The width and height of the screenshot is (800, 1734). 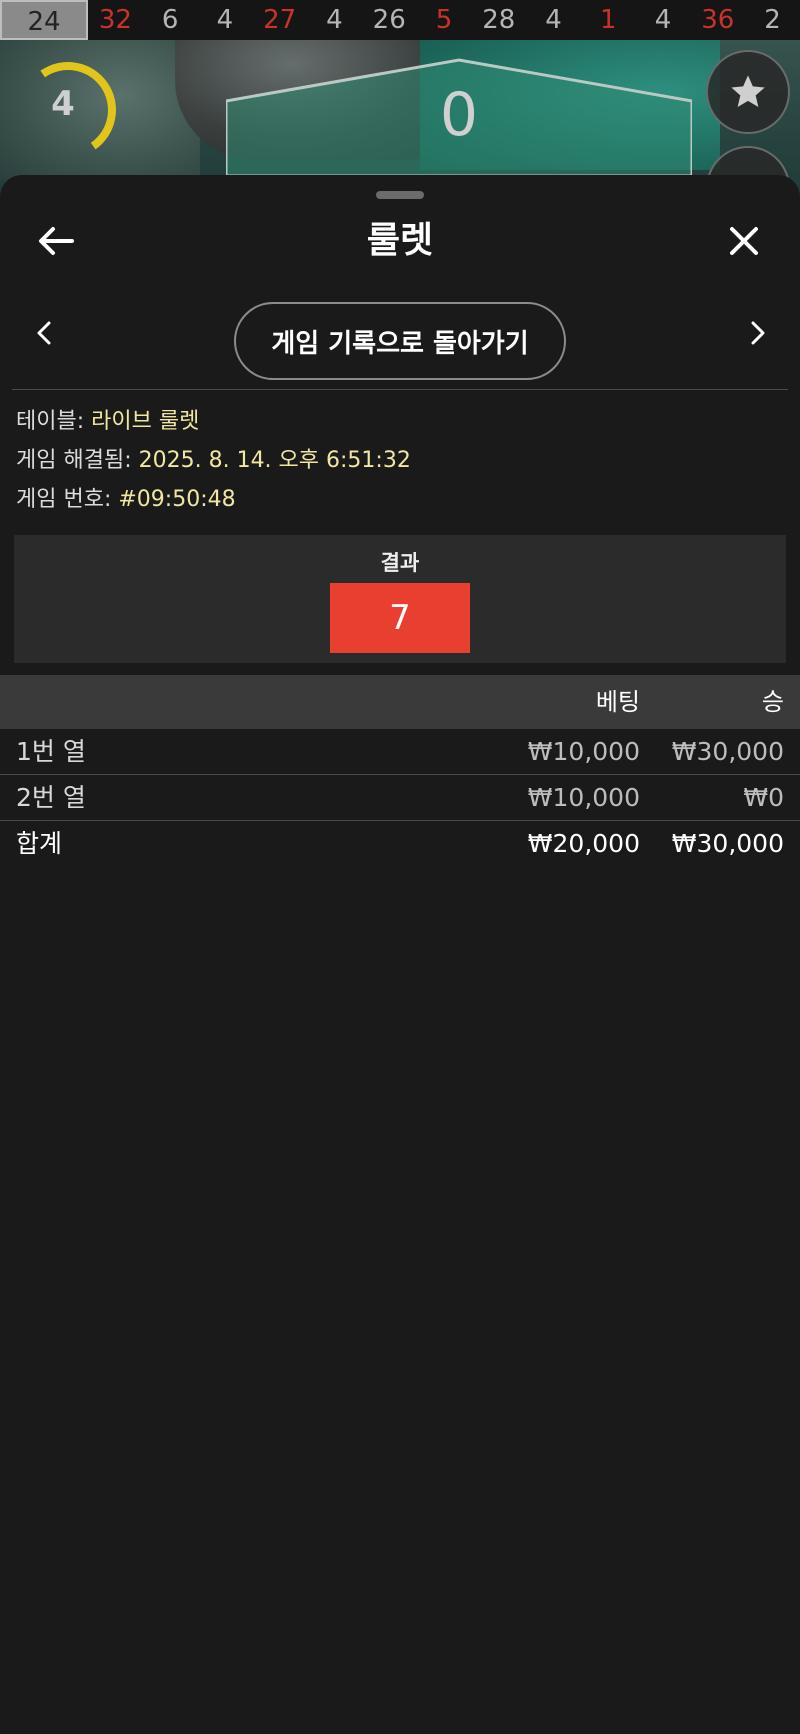 What do you see at coordinates (170, 20) in the screenshot?
I see `history-number: 6` at bounding box center [170, 20].